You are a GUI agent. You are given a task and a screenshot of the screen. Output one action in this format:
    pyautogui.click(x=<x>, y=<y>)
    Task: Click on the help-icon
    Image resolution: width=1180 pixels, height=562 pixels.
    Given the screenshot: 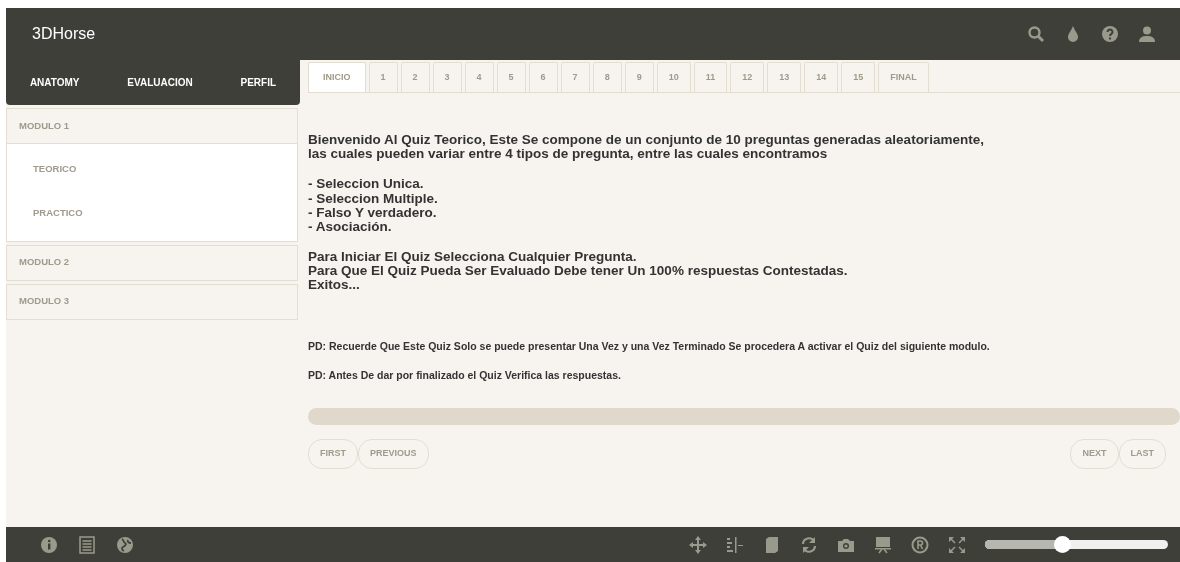 What is the action you would take?
    pyautogui.click(x=1110, y=34)
    